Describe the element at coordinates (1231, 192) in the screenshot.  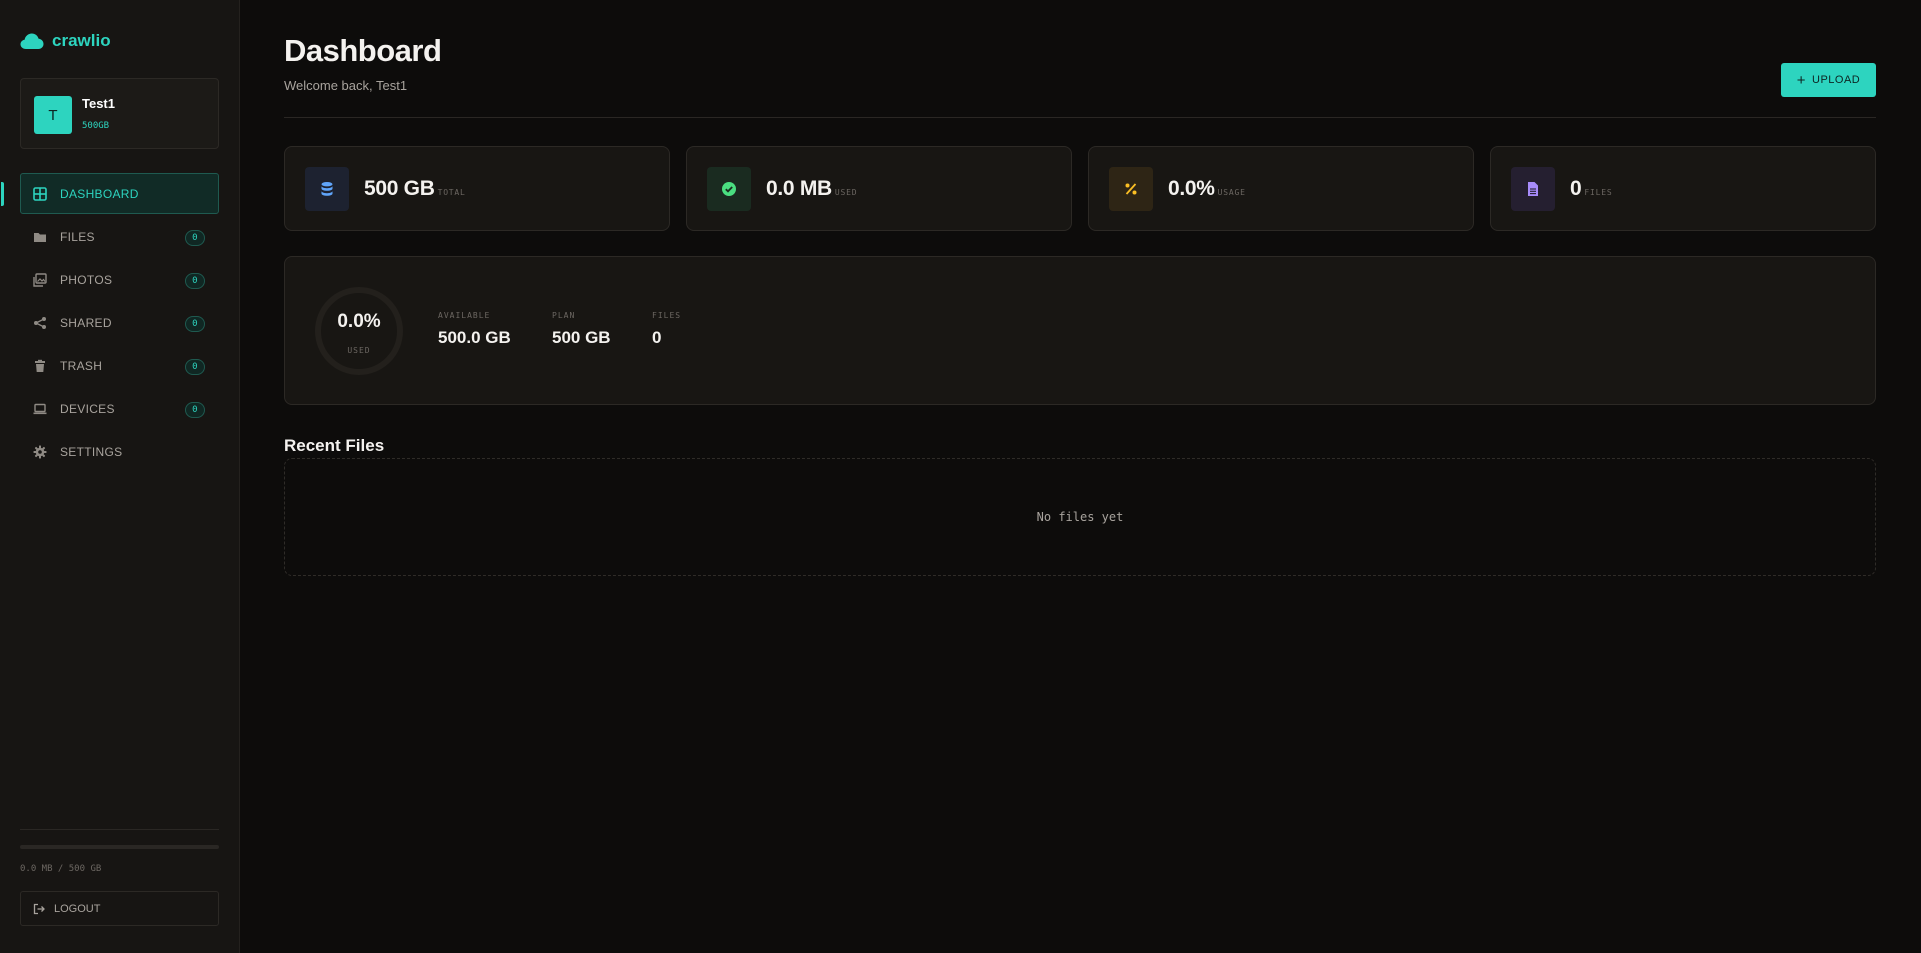
I see `stat-label: USAGE` at that location.